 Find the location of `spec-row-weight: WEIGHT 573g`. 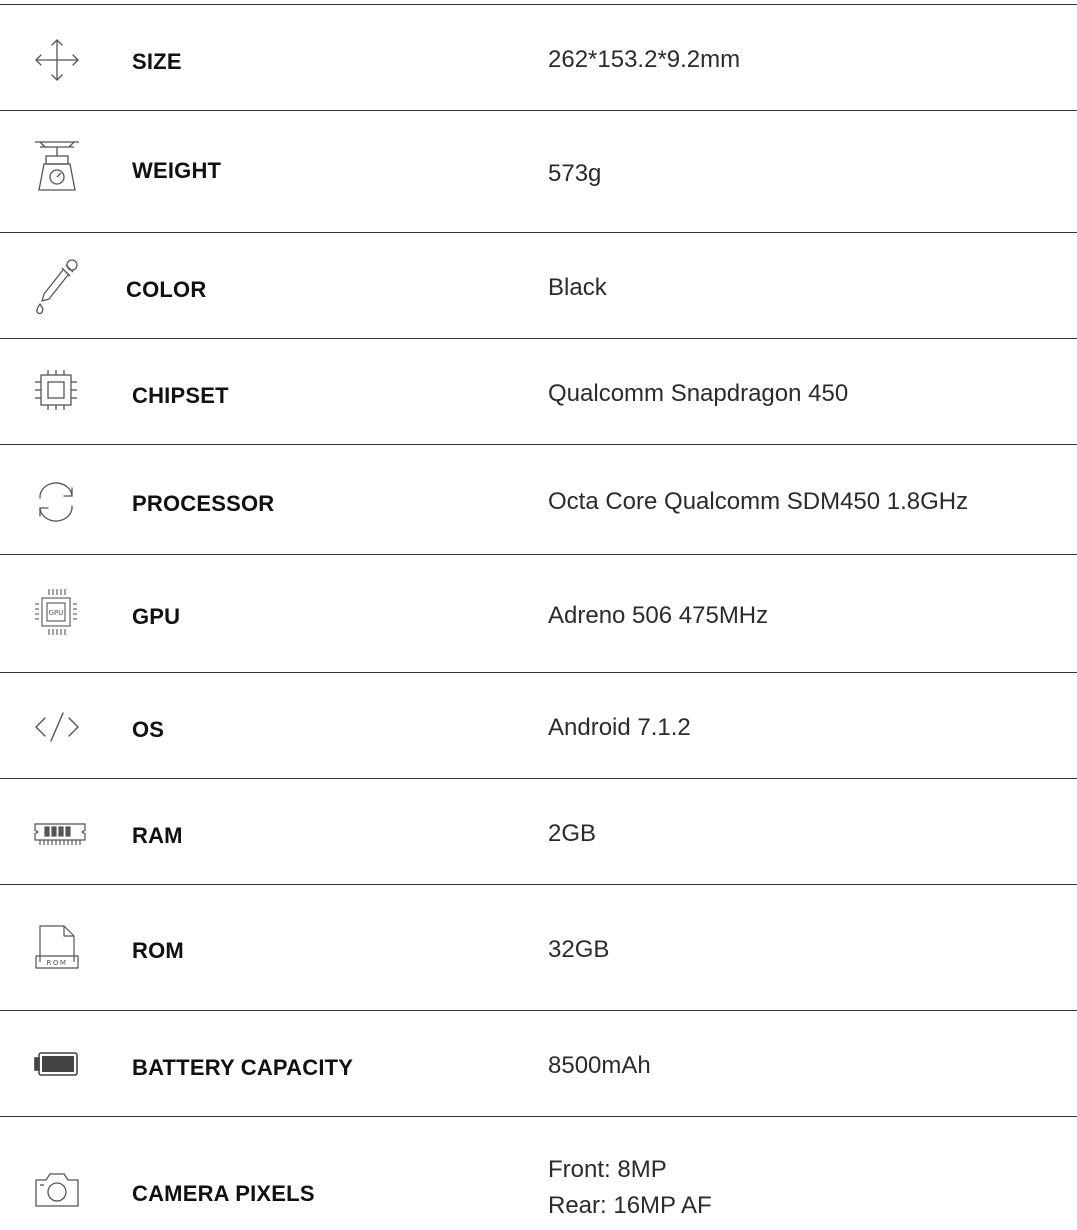

spec-row-weight: WEIGHT 573g is located at coordinates (538, 171).